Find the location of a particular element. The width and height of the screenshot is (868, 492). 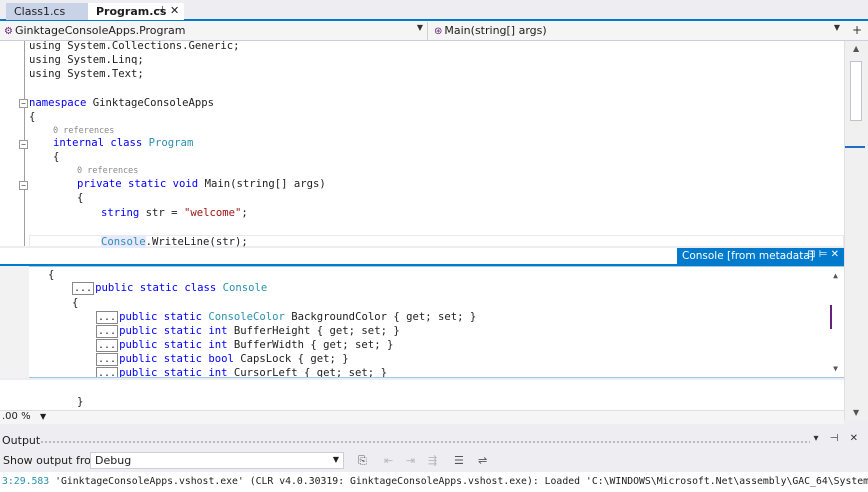

type-dropdown: ⚙ GinktageConsoleApps.Program ▼ is located at coordinates (214, 31).